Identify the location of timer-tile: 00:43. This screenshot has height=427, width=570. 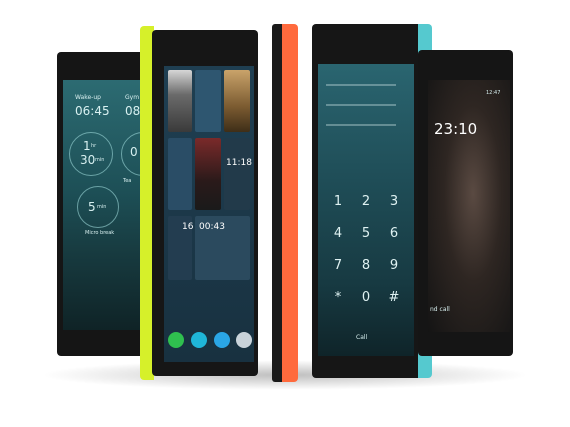
(222, 248).